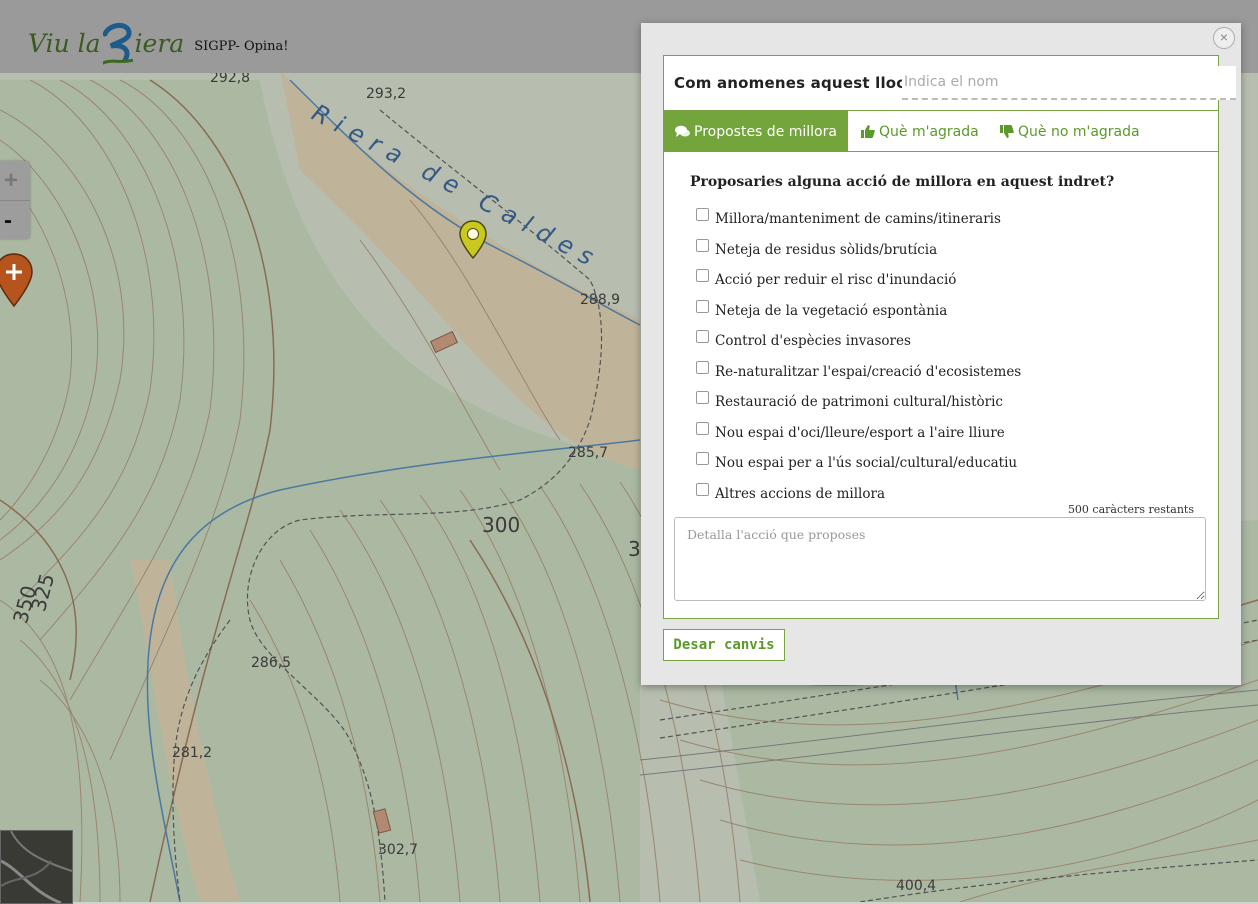  Describe the element at coordinates (15, 220) in the screenshot. I see `zoom-out-button: -` at that location.